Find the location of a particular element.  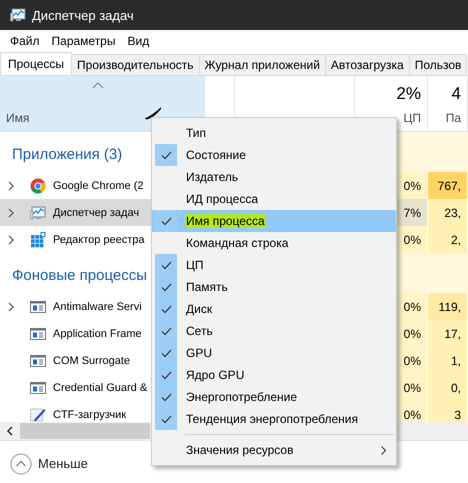

column-label: Па is located at coordinates (453, 118).